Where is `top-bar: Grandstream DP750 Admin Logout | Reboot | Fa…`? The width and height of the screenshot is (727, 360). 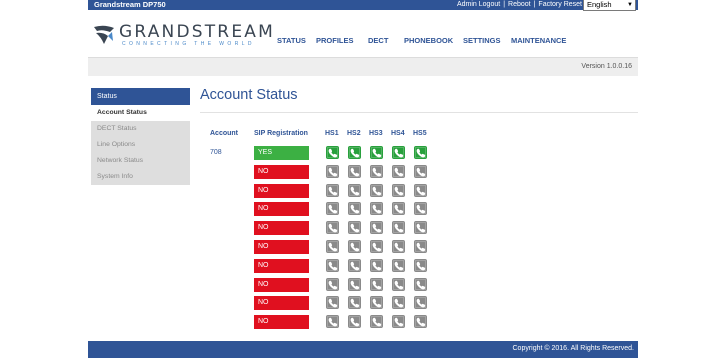
top-bar: Grandstream DP750 Admin Logout | Reboot | Fa… is located at coordinates (363, 5).